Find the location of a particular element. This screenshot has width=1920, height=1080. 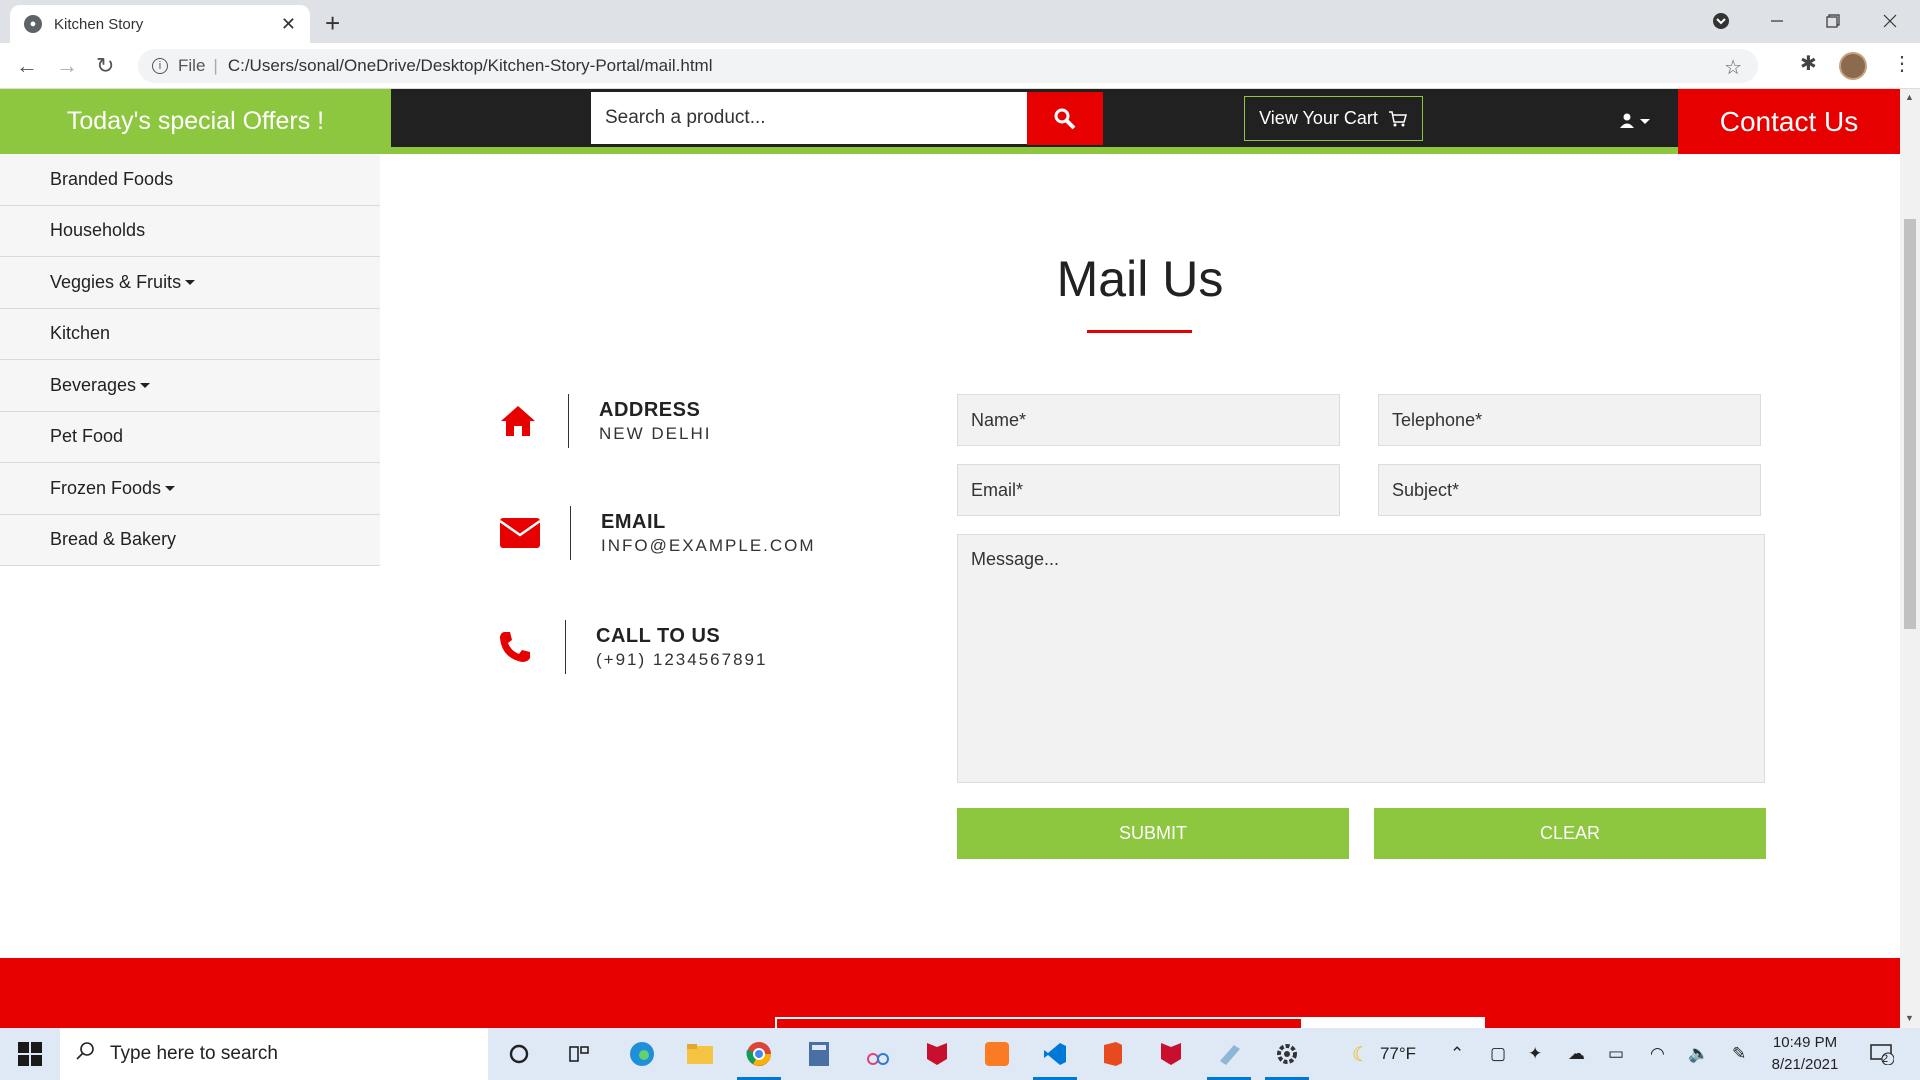

page-title: Mail Us is located at coordinates (1140, 279).